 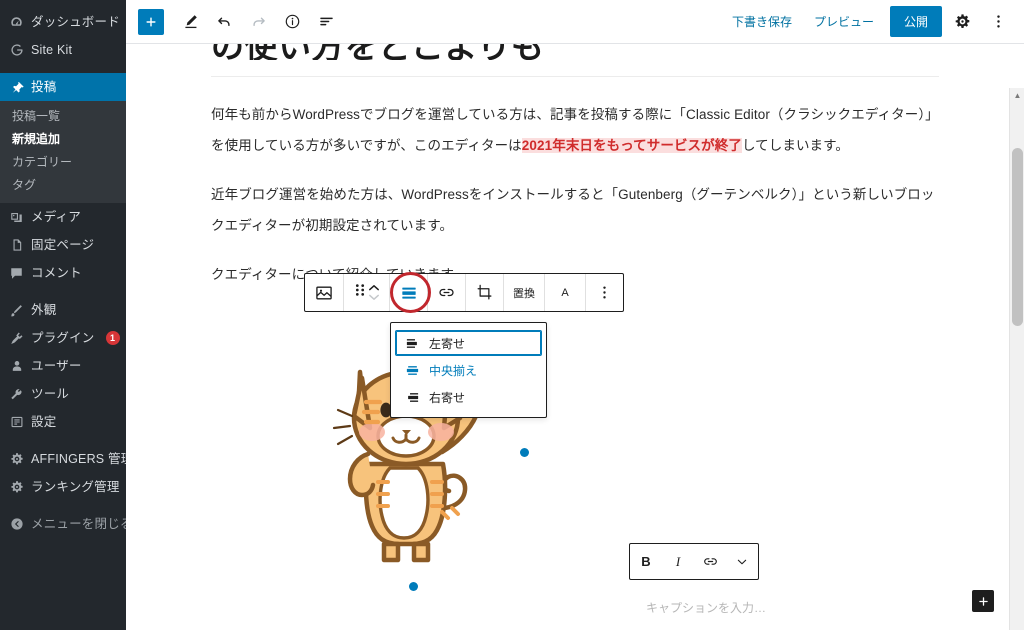 What do you see at coordinates (224, 22) in the screenshot?
I see `undo-icon` at bounding box center [224, 22].